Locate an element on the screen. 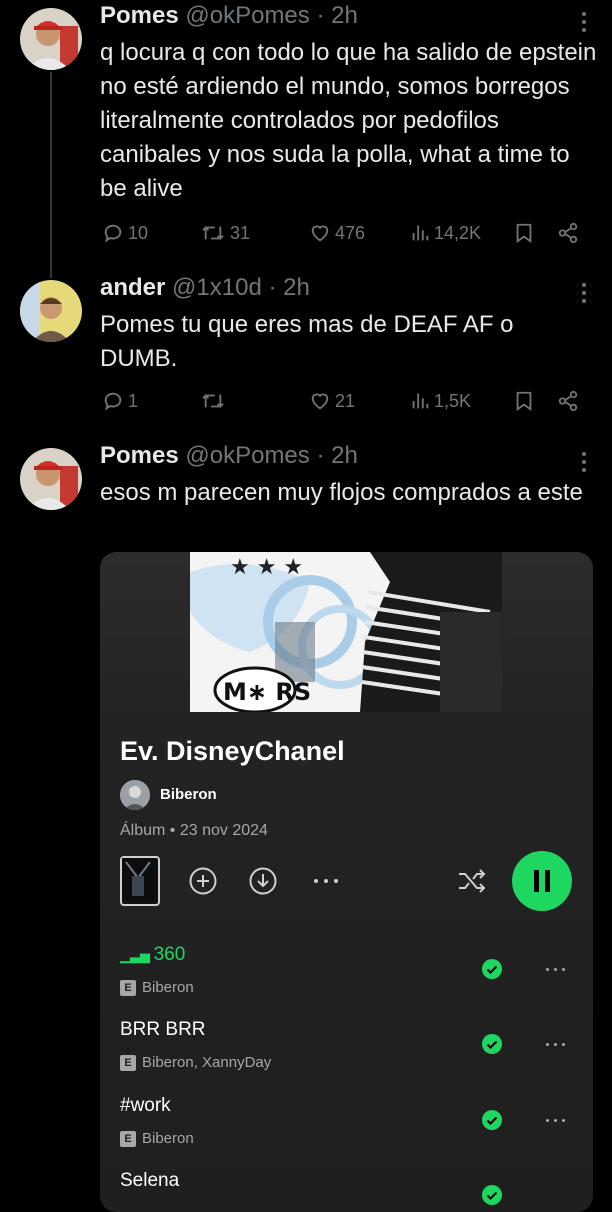 This screenshot has height=1212, width=612. handle-time: @1x10d · 2h is located at coordinates (241, 287).